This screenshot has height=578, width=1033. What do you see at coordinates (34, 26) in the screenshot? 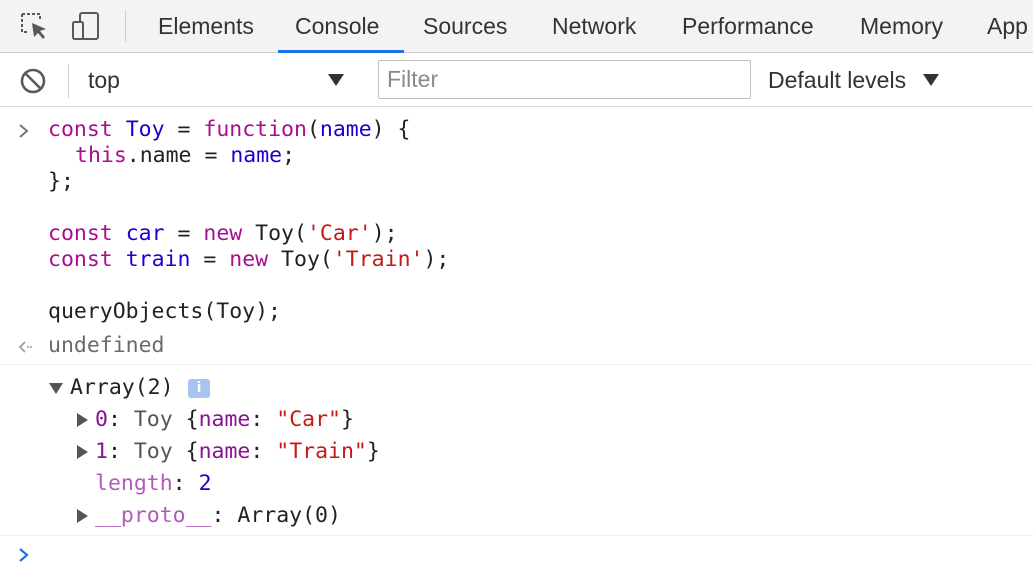
I see `inspect-element-icon` at bounding box center [34, 26].